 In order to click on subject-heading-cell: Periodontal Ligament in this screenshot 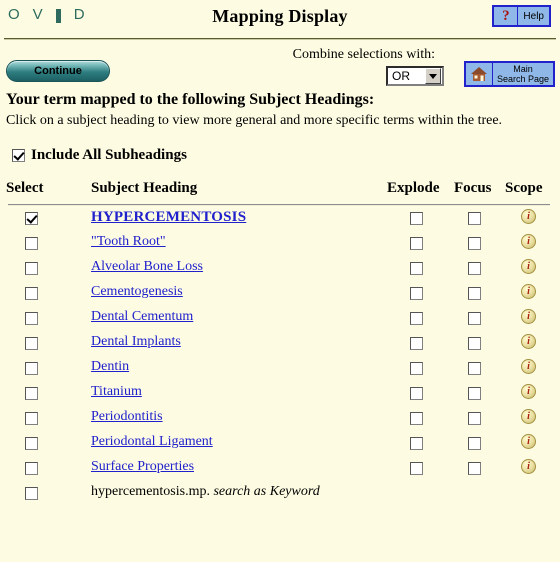, I will do `click(152, 442)`.